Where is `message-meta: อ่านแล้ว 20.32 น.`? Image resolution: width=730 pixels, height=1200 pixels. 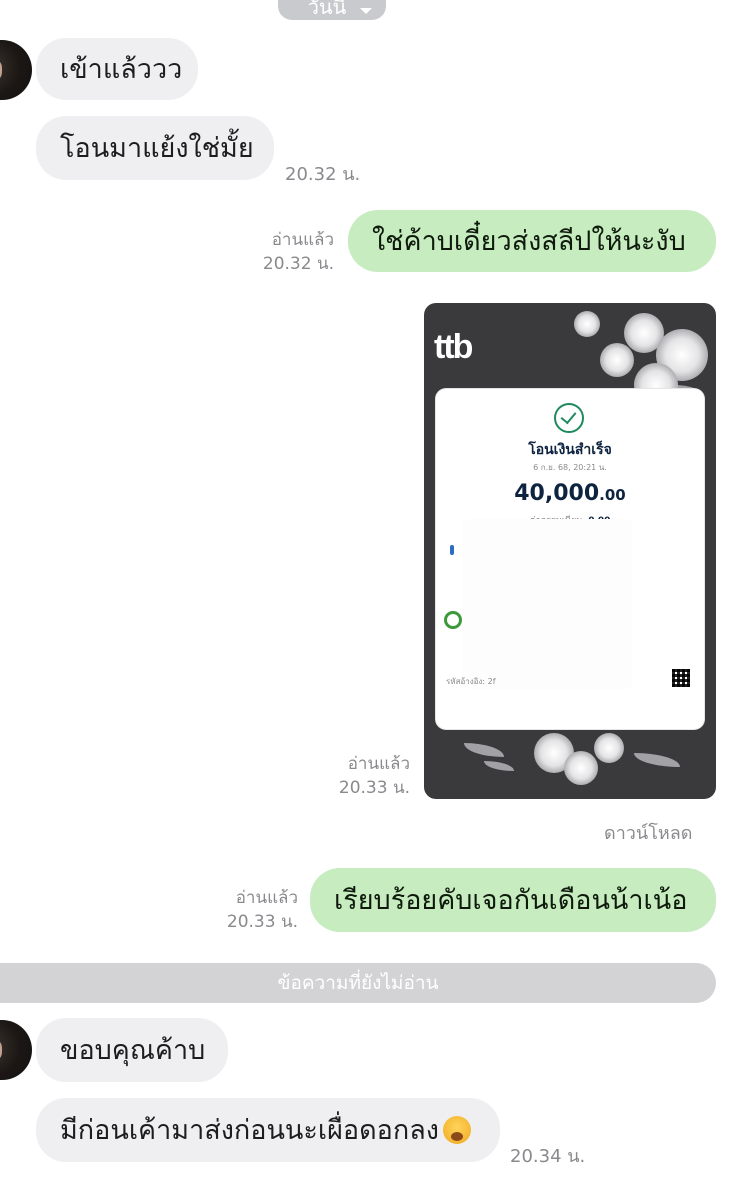
message-meta: อ่านแล้ว 20.32 น. is located at coordinates (292, 252).